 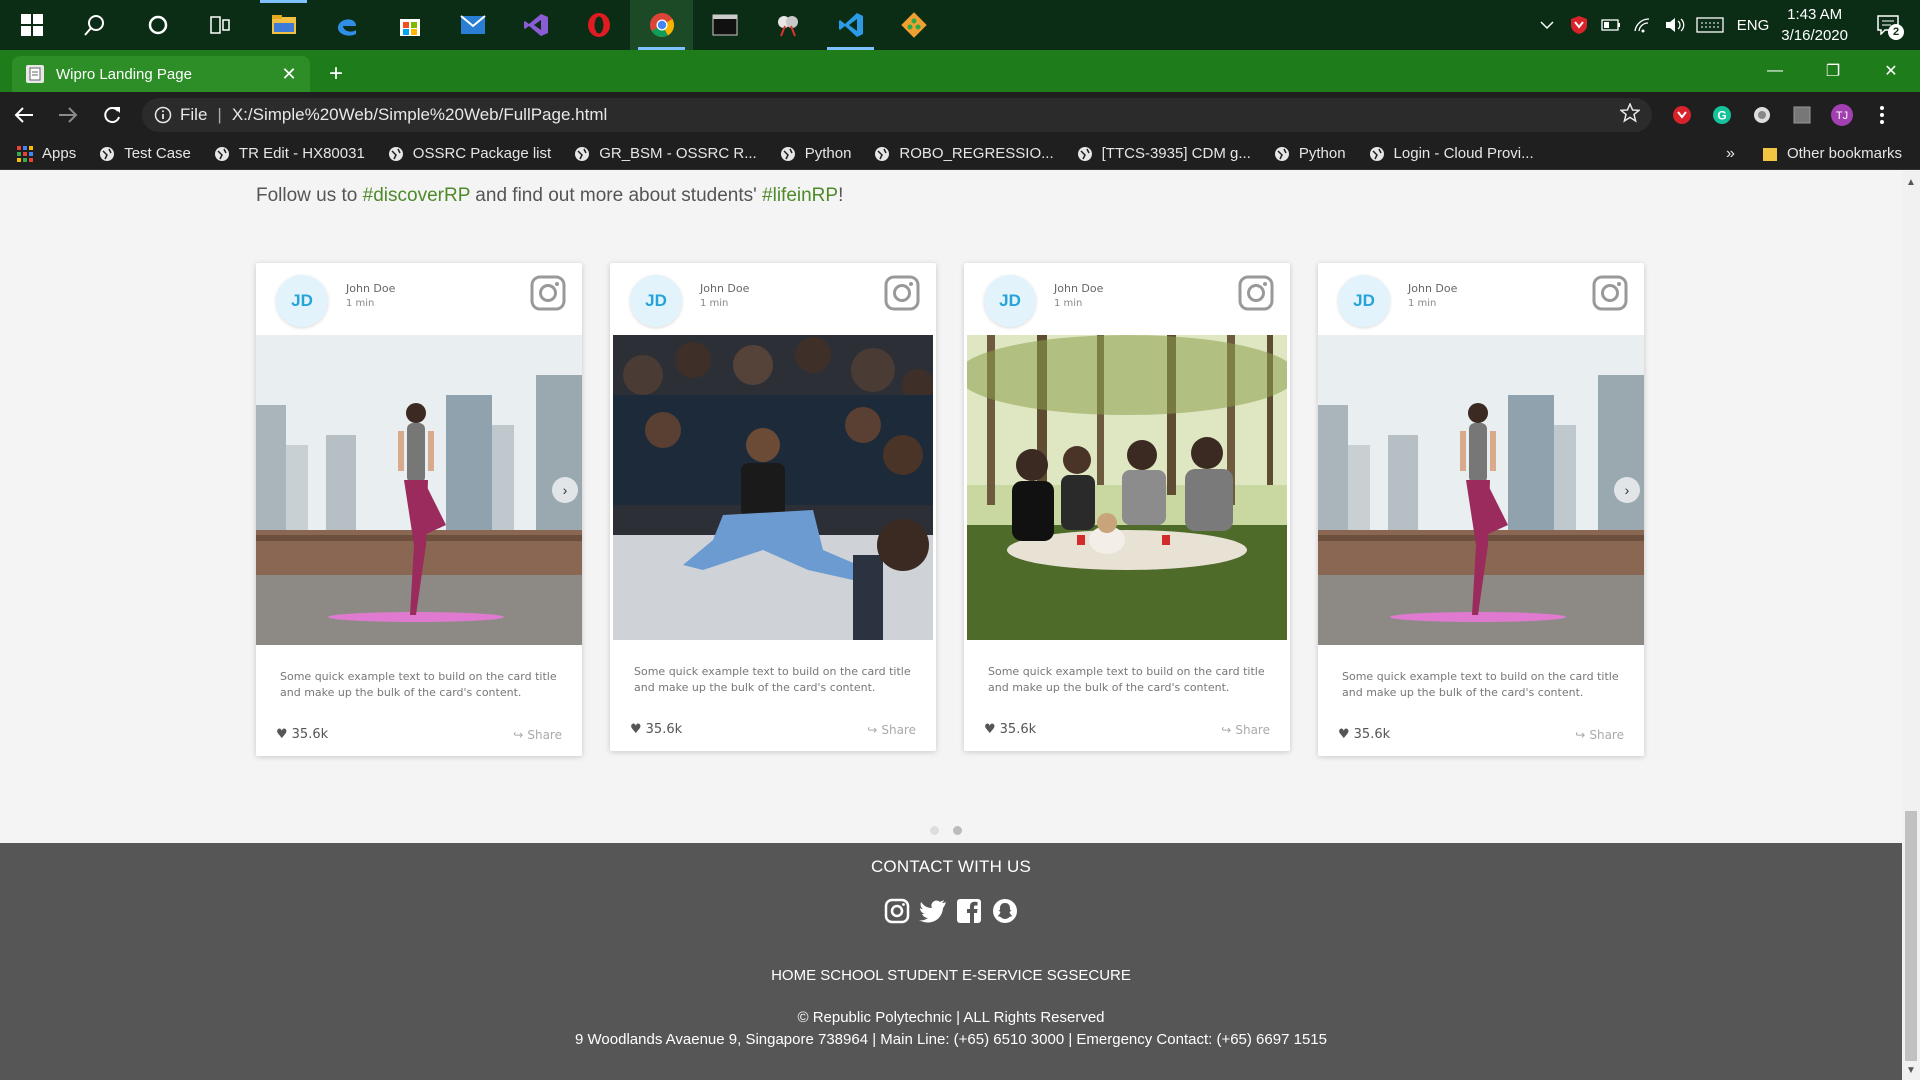 I want to click on windows-start-icon, so click(x=31, y=25).